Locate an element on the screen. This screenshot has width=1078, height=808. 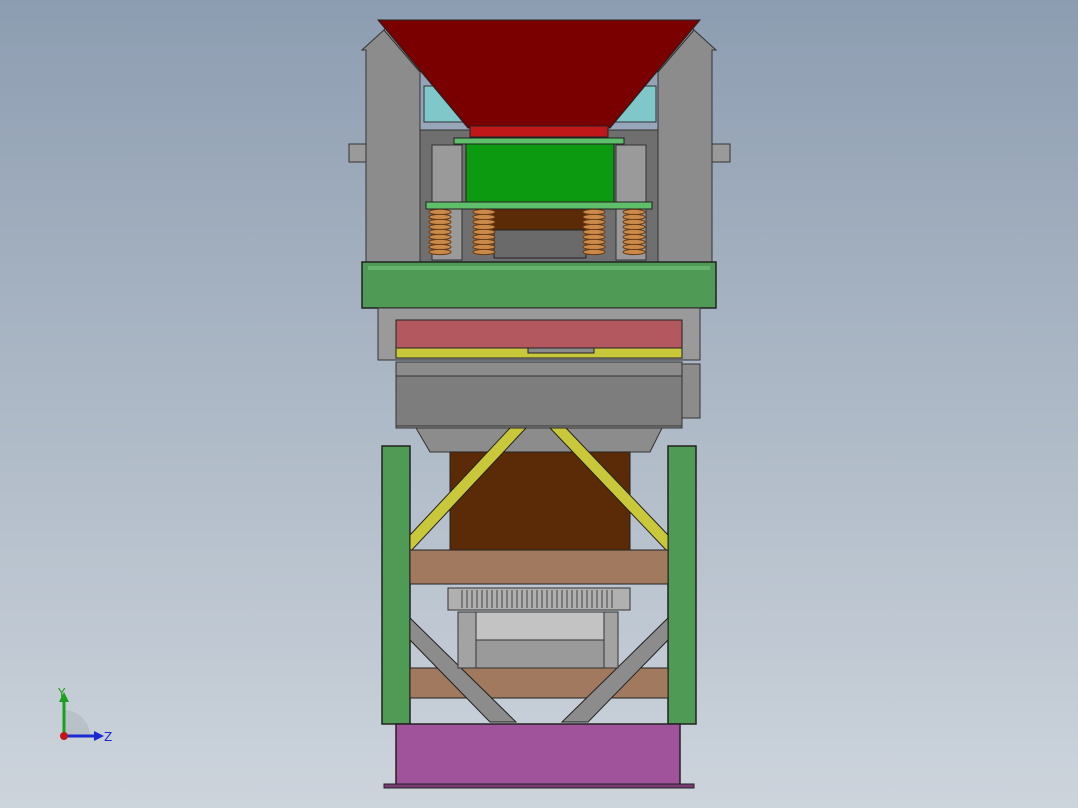
z-axis-label: Z is located at coordinates (108, 737).